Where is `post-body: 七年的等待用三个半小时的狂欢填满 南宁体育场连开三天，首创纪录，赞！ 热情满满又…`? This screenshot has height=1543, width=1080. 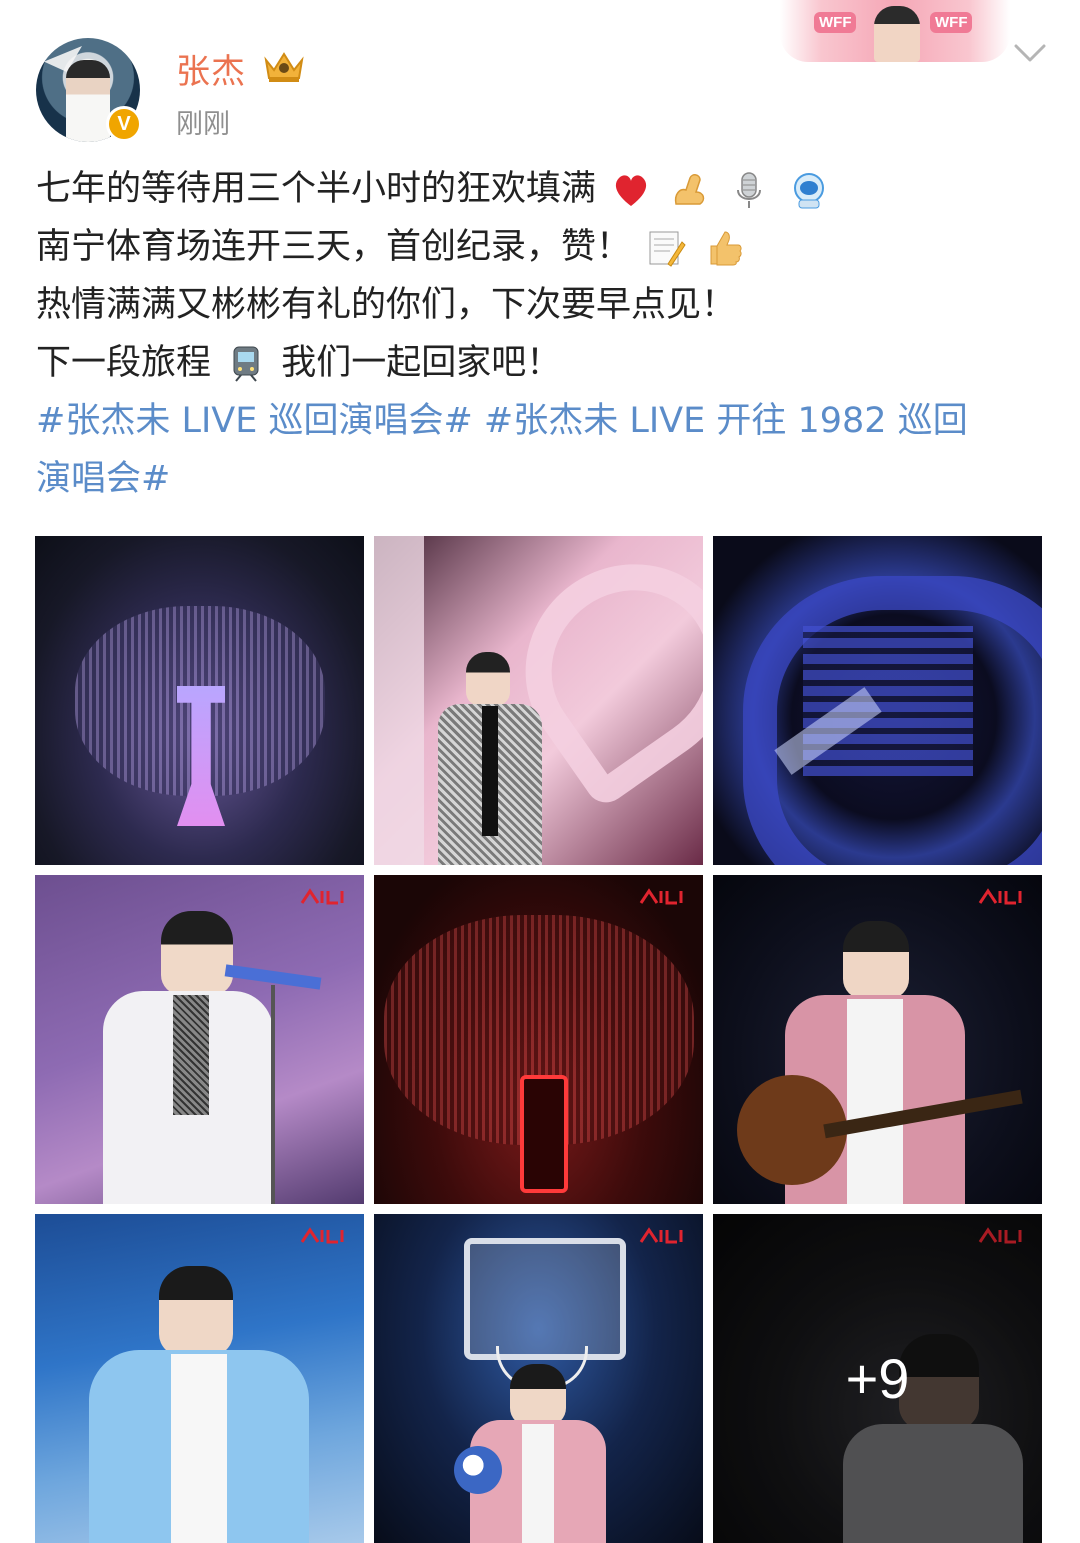 post-body: 七年的等待用三个半小时的狂欢填满 南宁体育场连开三天，首创纪录，赞！ 热情满满又… is located at coordinates (541, 276).